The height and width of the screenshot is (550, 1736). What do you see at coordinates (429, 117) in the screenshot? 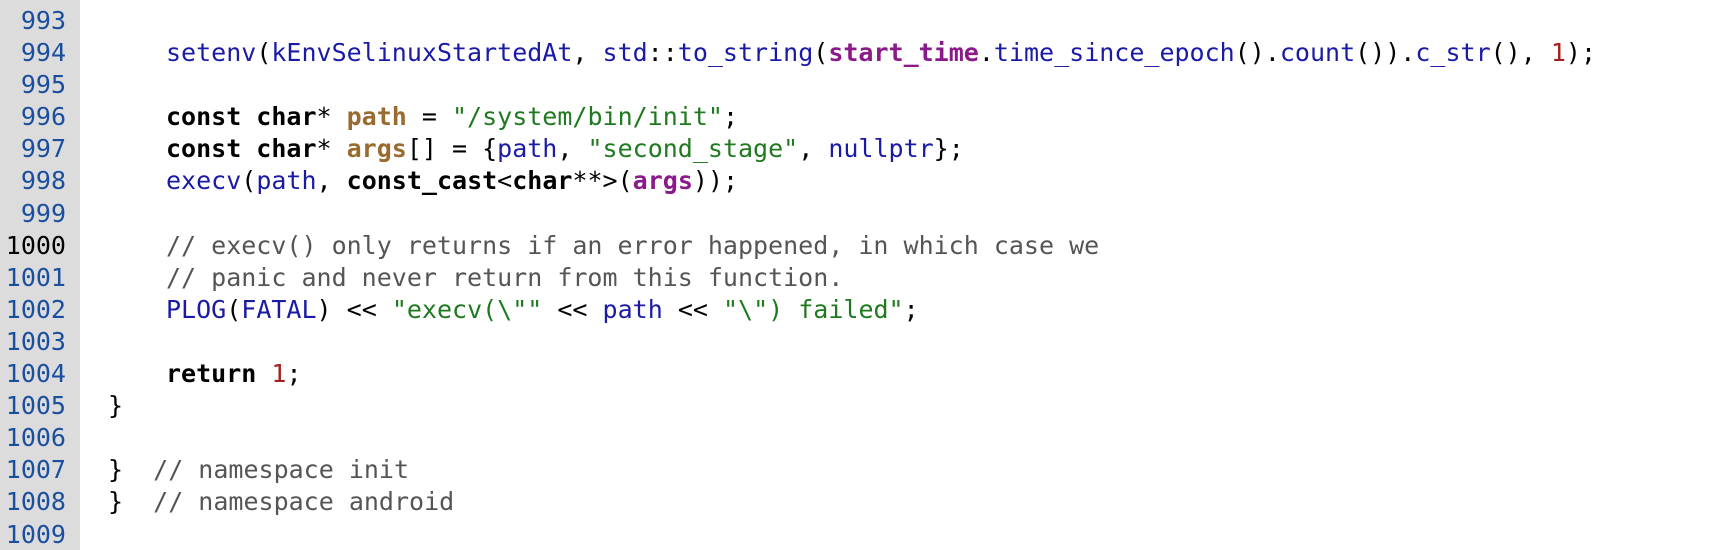
I see `code-token: =` at bounding box center [429, 117].